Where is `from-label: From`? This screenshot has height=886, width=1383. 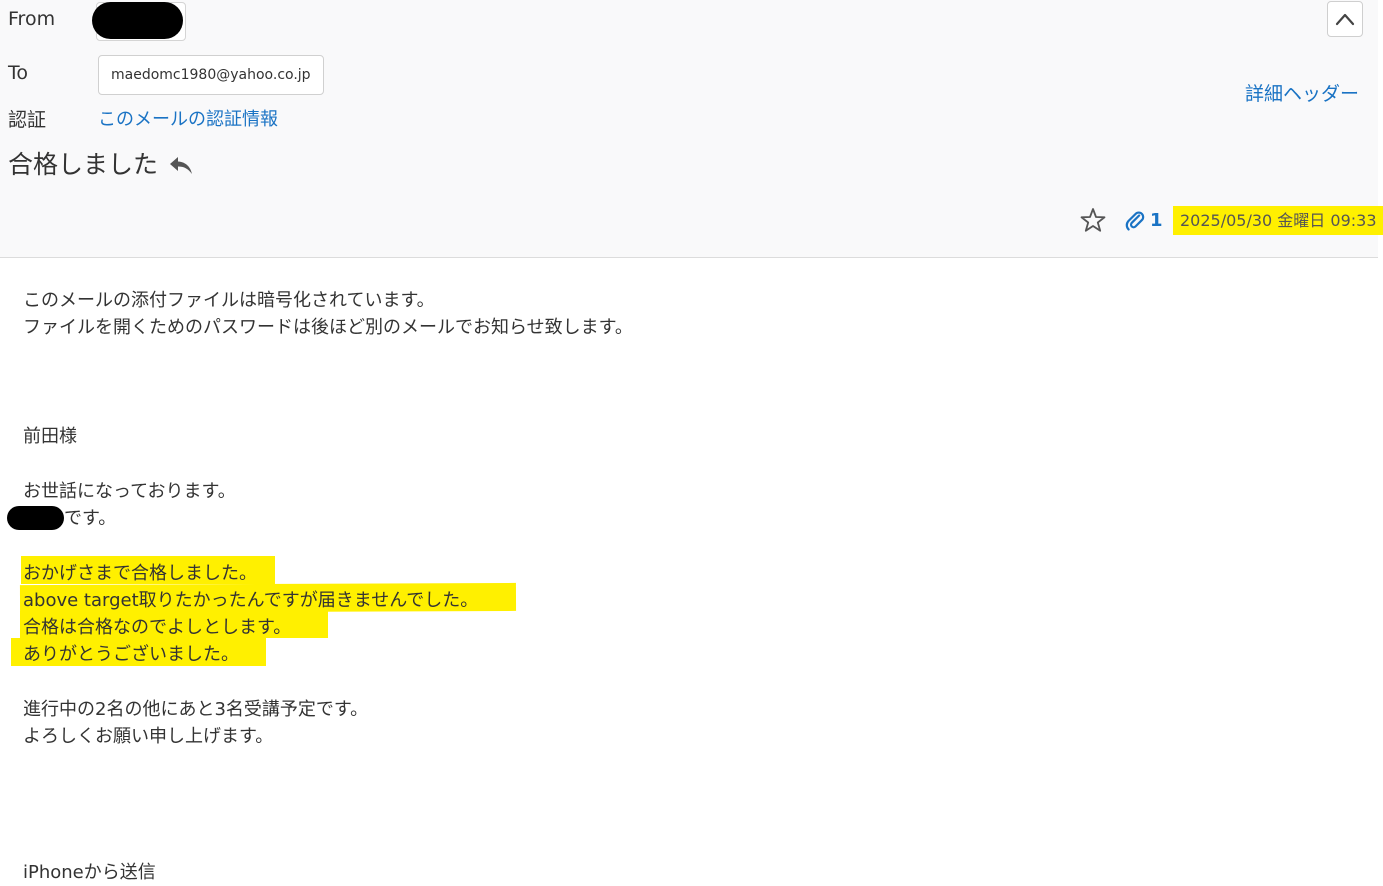
from-label: From is located at coordinates (32, 19).